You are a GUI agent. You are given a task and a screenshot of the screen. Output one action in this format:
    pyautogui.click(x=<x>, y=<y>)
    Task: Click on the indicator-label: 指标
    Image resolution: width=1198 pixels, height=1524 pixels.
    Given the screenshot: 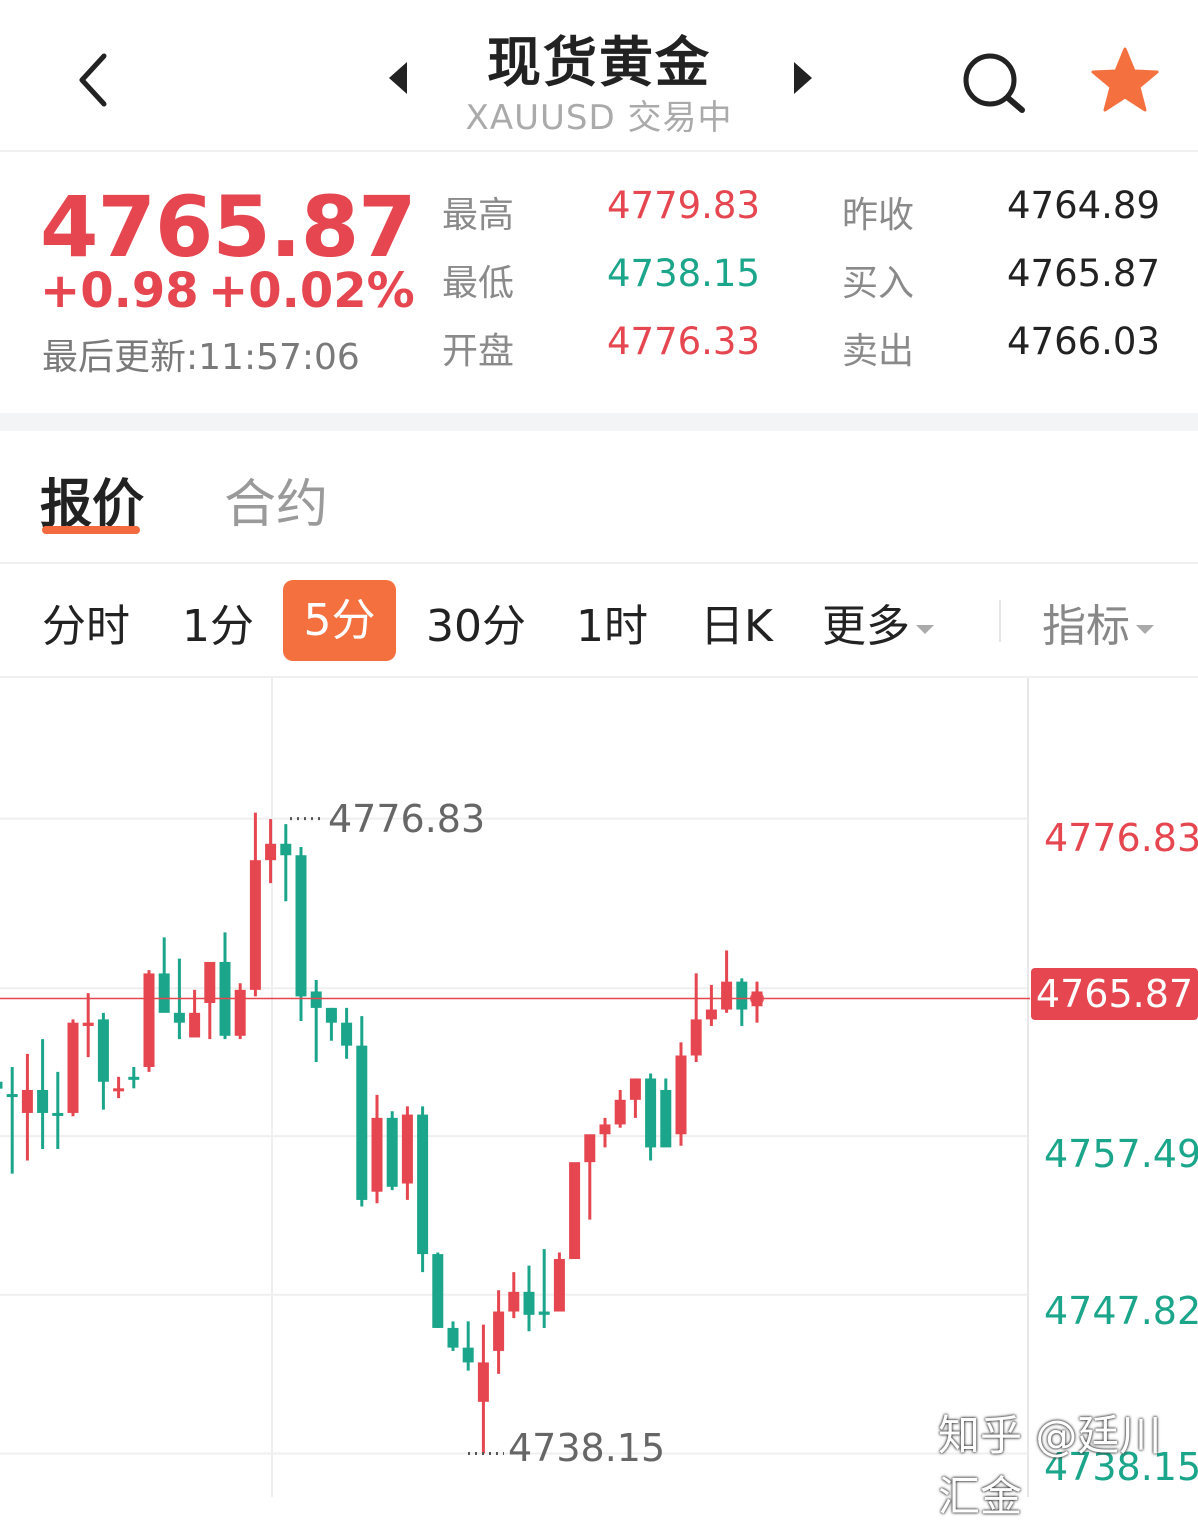 What is the action you would take?
    pyautogui.click(x=1086, y=626)
    